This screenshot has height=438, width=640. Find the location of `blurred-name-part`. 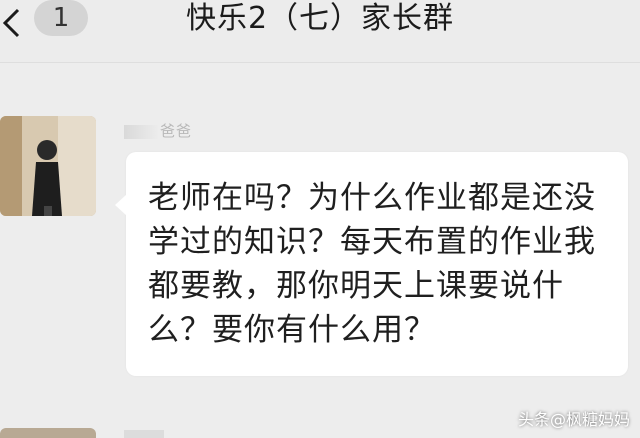

blurred-name-part is located at coordinates (141, 131).